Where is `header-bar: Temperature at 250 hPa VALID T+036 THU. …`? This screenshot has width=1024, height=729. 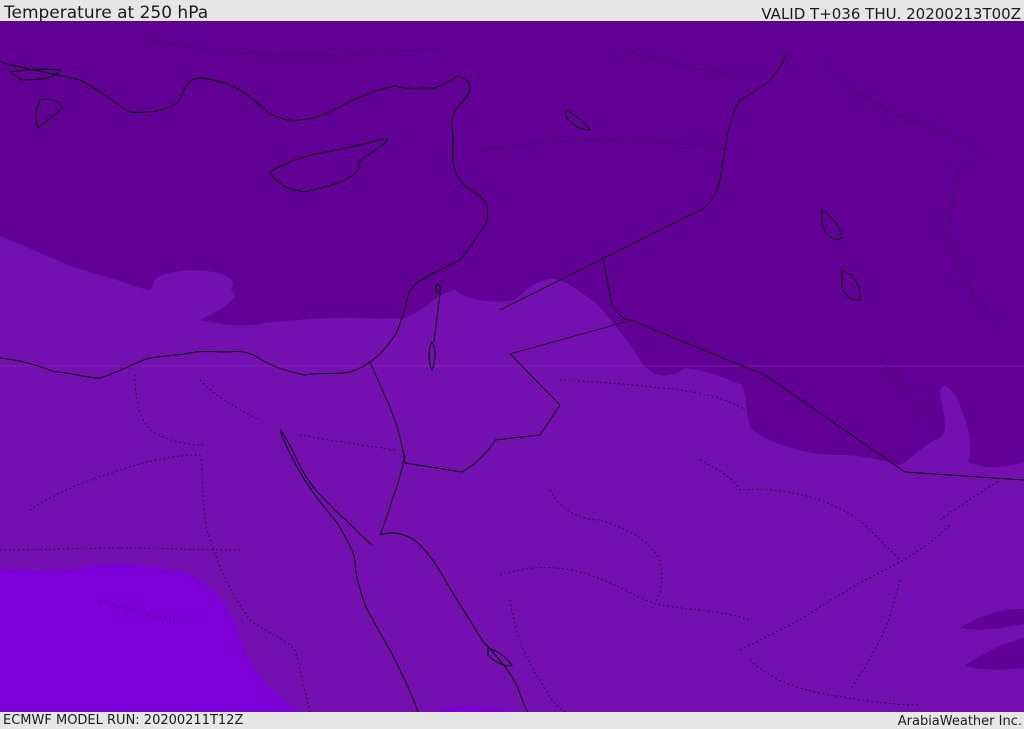
header-bar: Temperature at 250 hPa VALID T+036 THU. … is located at coordinates (512, 11).